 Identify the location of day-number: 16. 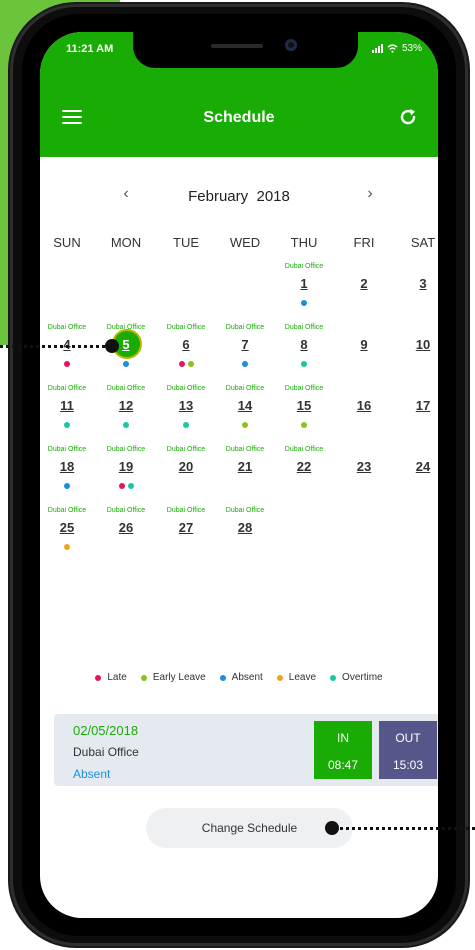
(364, 405).